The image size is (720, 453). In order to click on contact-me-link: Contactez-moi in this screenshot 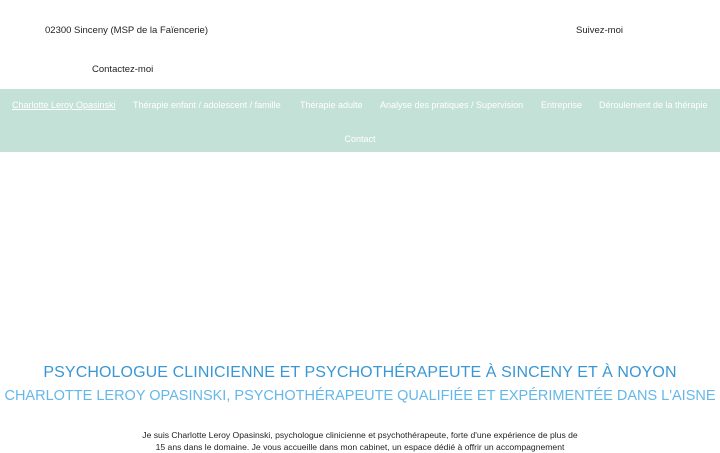, I will do `click(122, 69)`.